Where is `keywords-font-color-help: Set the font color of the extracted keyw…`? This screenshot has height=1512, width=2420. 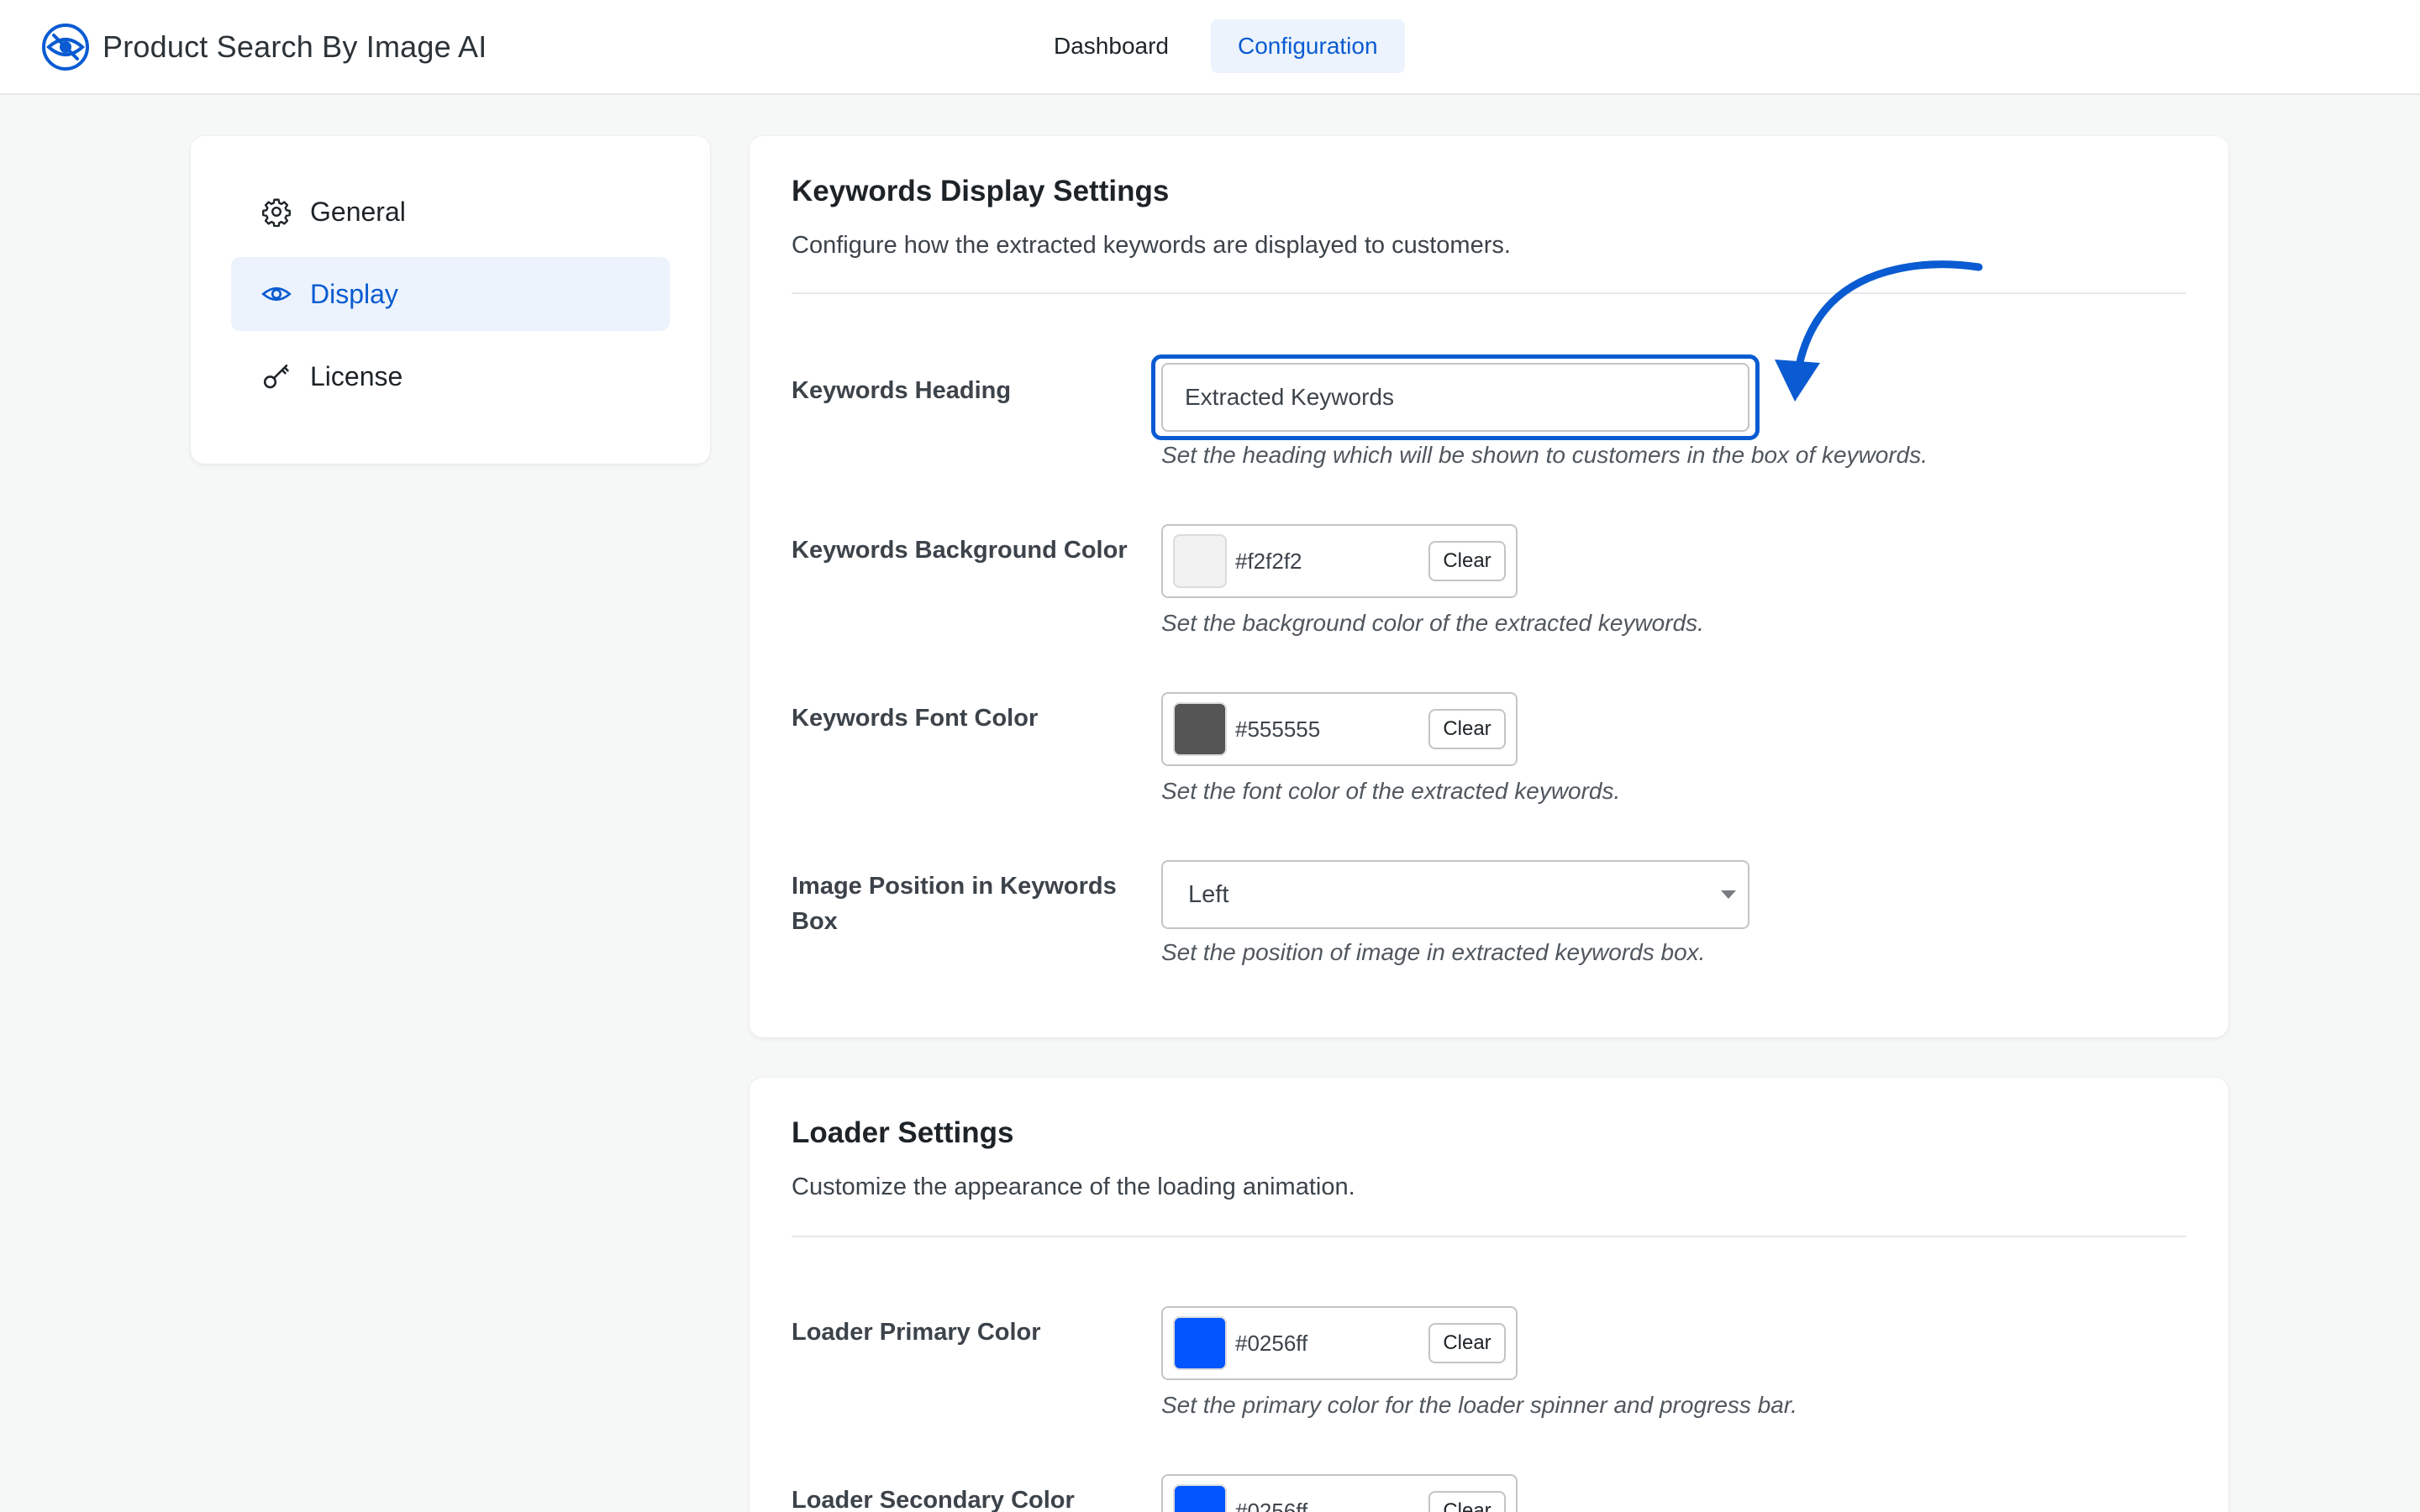
keywords-font-color-help: Set the font color of the extracted keyw… is located at coordinates (1391, 791).